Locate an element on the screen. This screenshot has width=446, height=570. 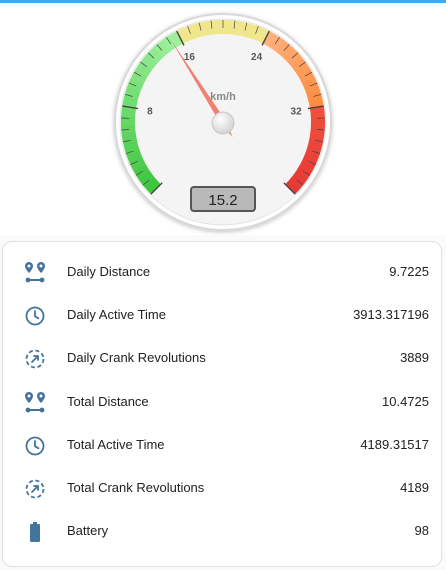
entity-row: Total Distance 10.4725 is located at coordinates (222, 402).